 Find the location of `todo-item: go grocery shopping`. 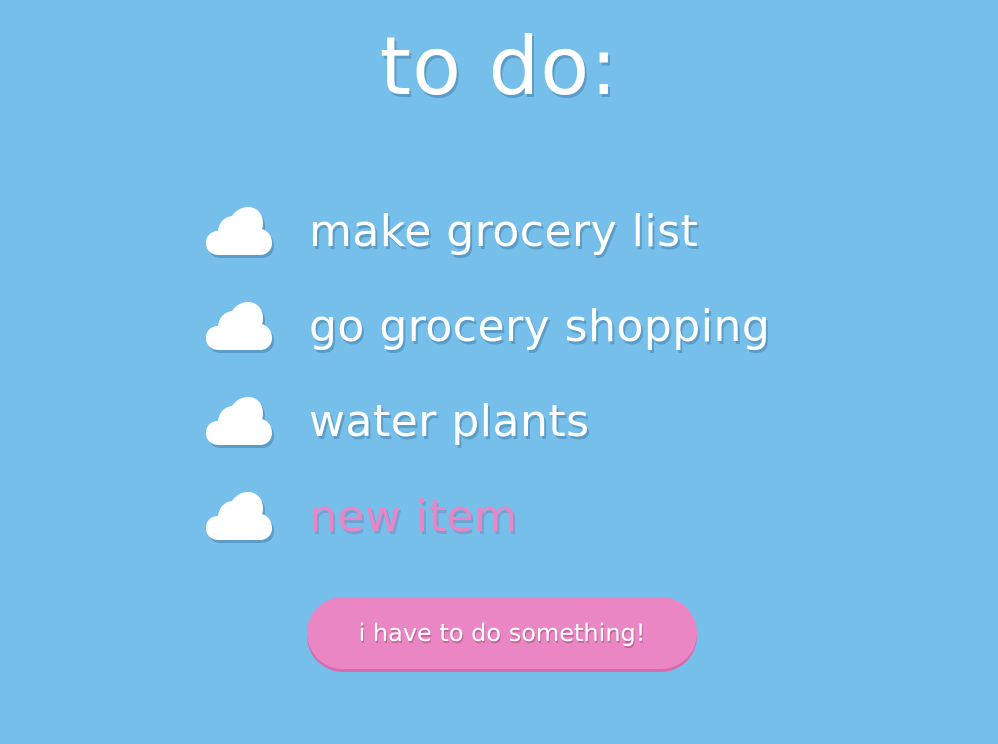

todo-item: go grocery shopping is located at coordinates (555, 326).